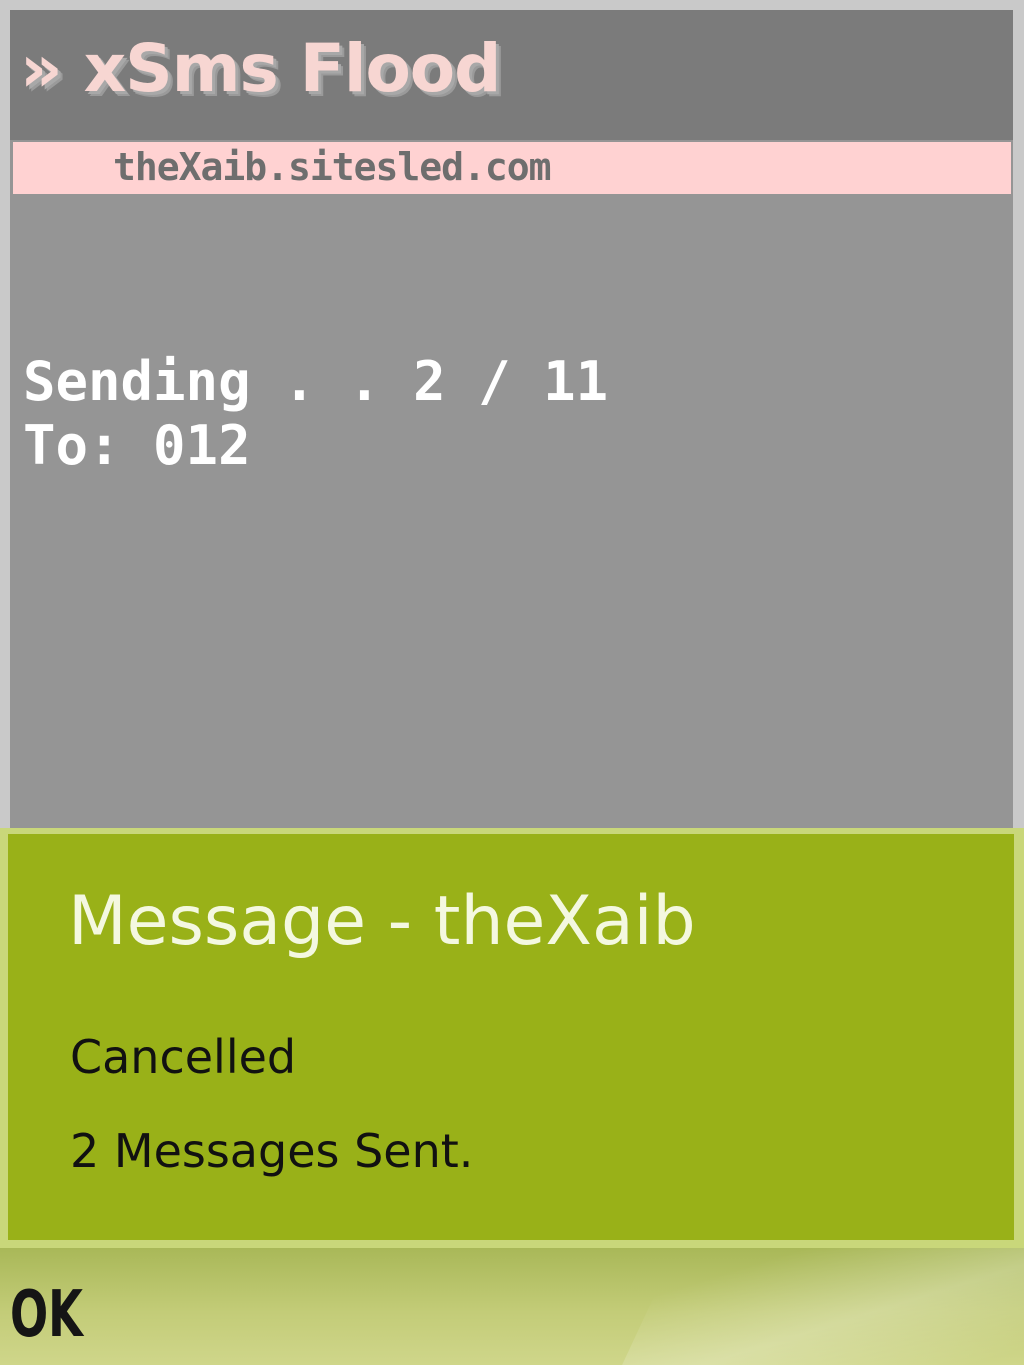  I want to click on dialog-sent-count-text: 2 Messages Sent., so click(272, 1151).